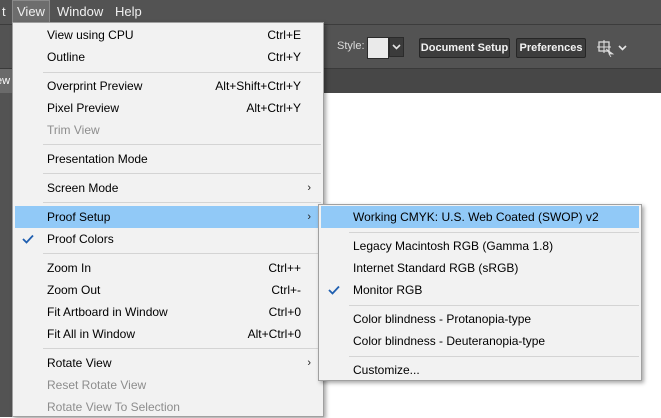  What do you see at coordinates (83, 188) in the screenshot?
I see `menu-item-label: Screen Mode` at bounding box center [83, 188].